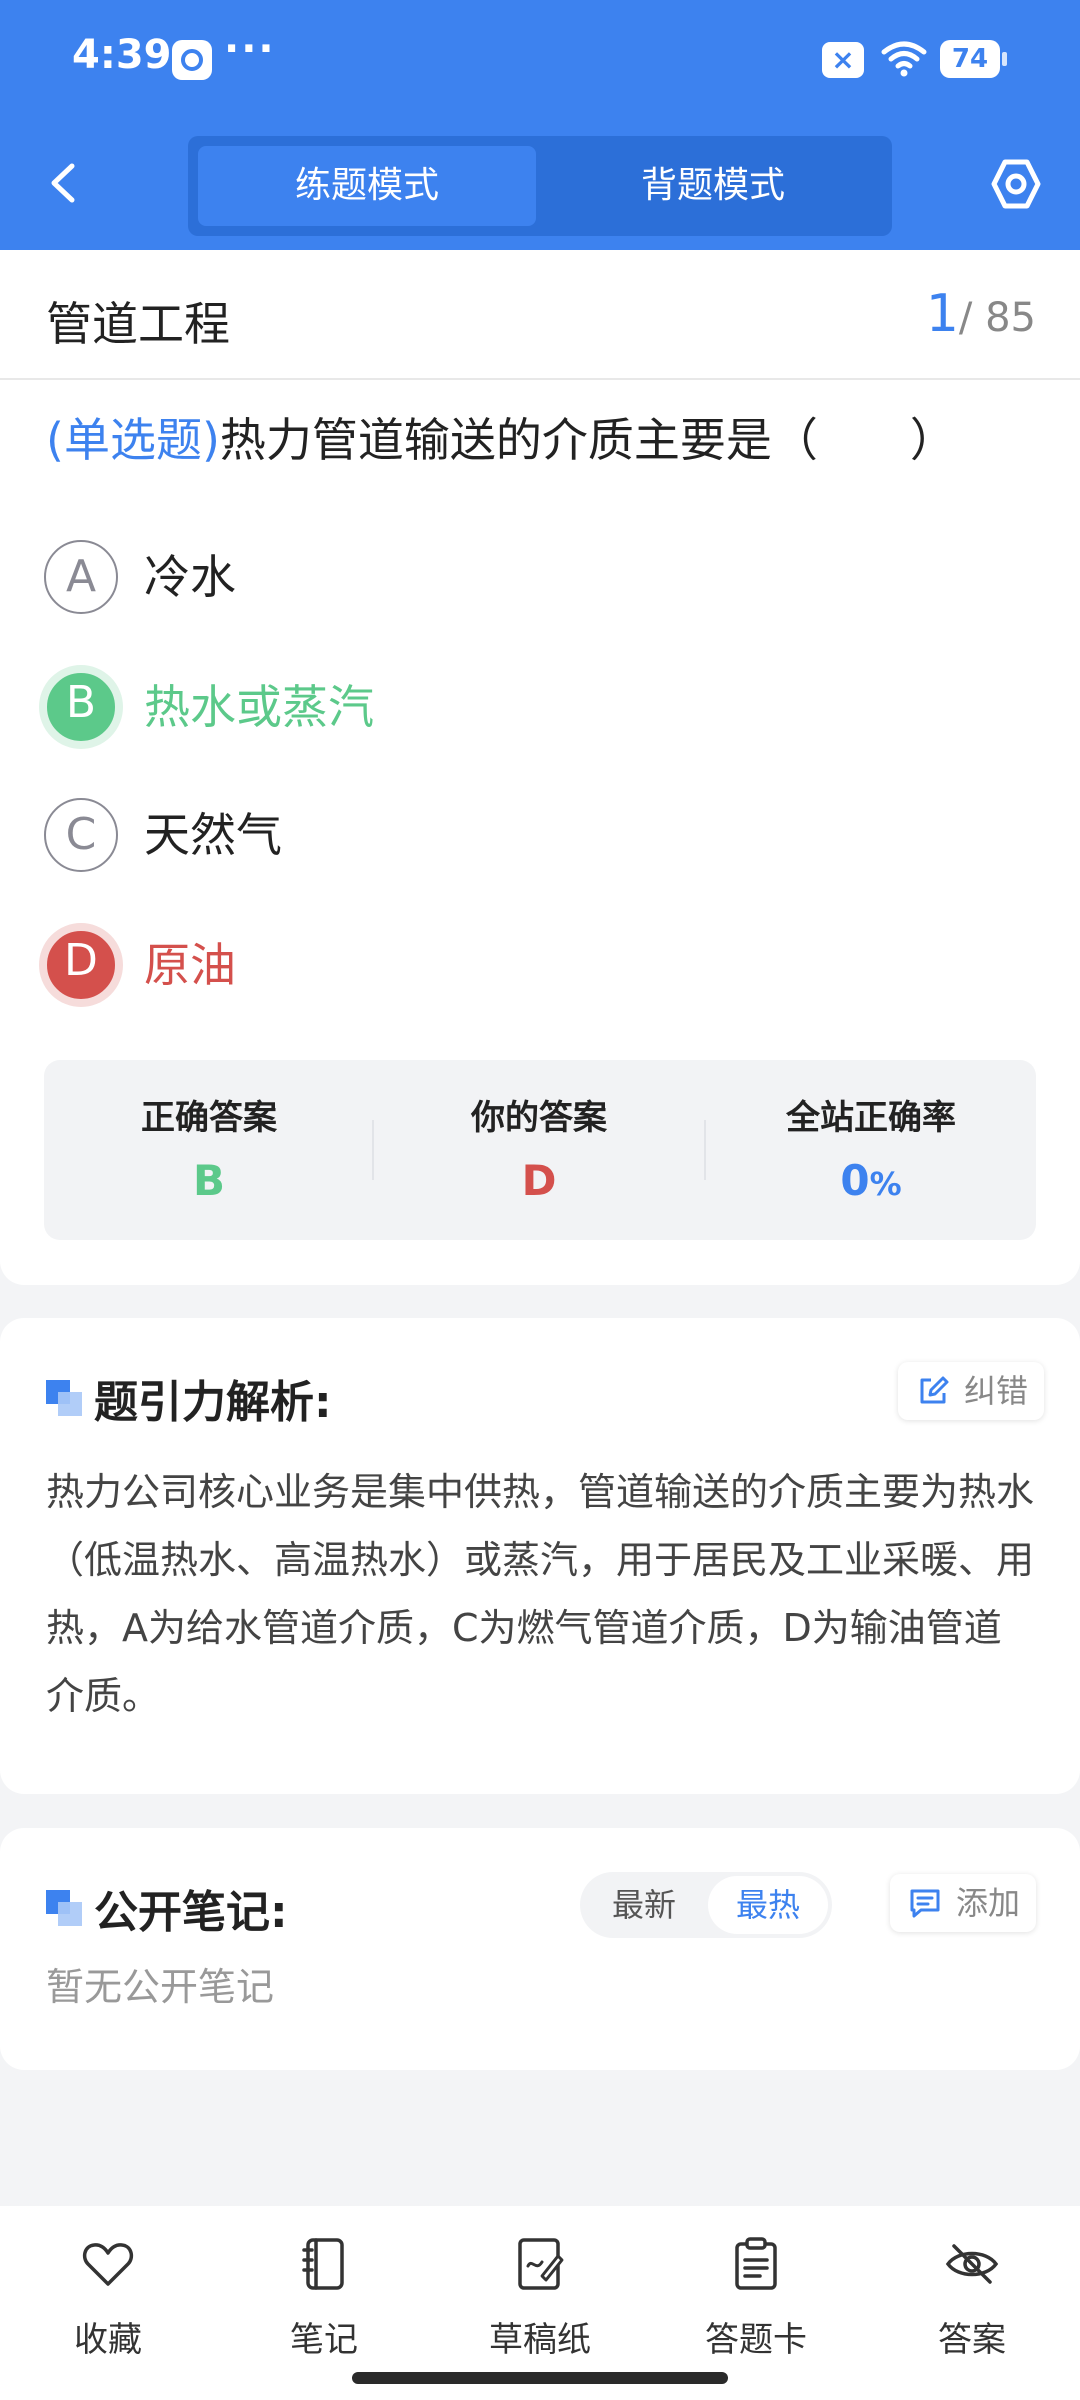 The image size is (1080, 2400). I want to click on more-notifications-icon: ···, so click(250, 49).